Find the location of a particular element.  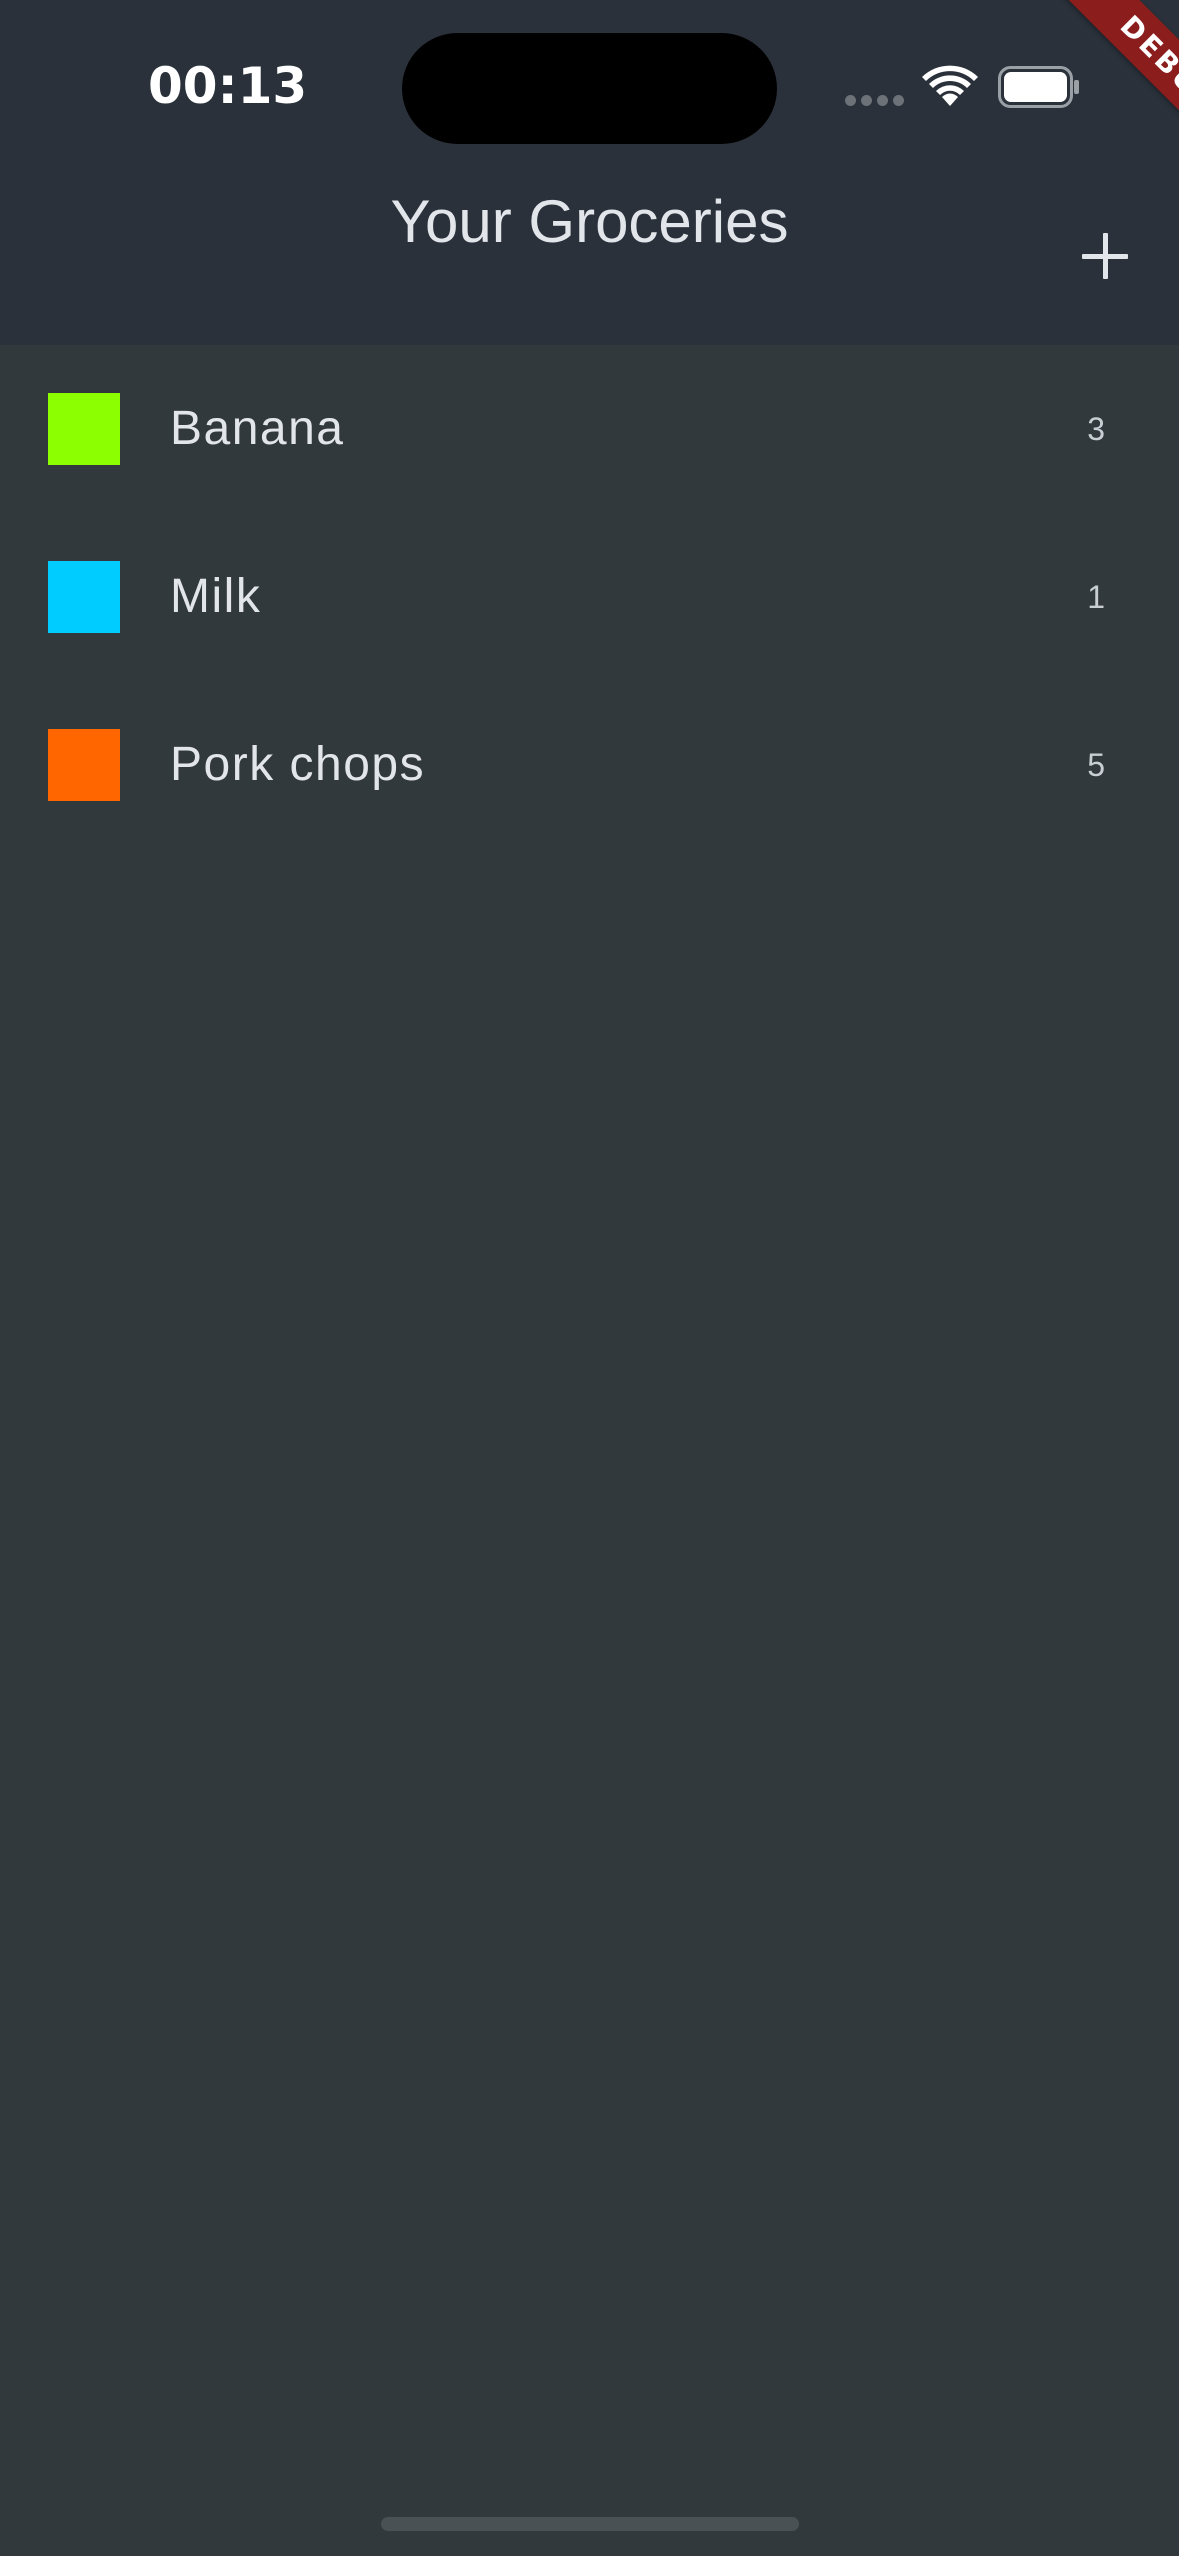

item-name: Milk is located at coordinates (216, 596).